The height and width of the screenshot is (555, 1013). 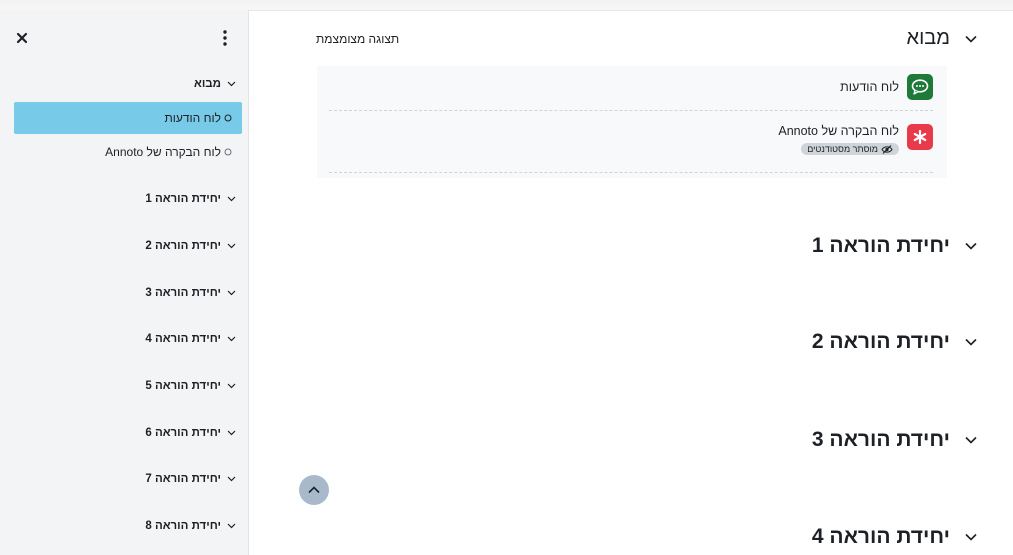 I want to click on section-title: יחידת הוראה 4, so click(x=880, y=536).